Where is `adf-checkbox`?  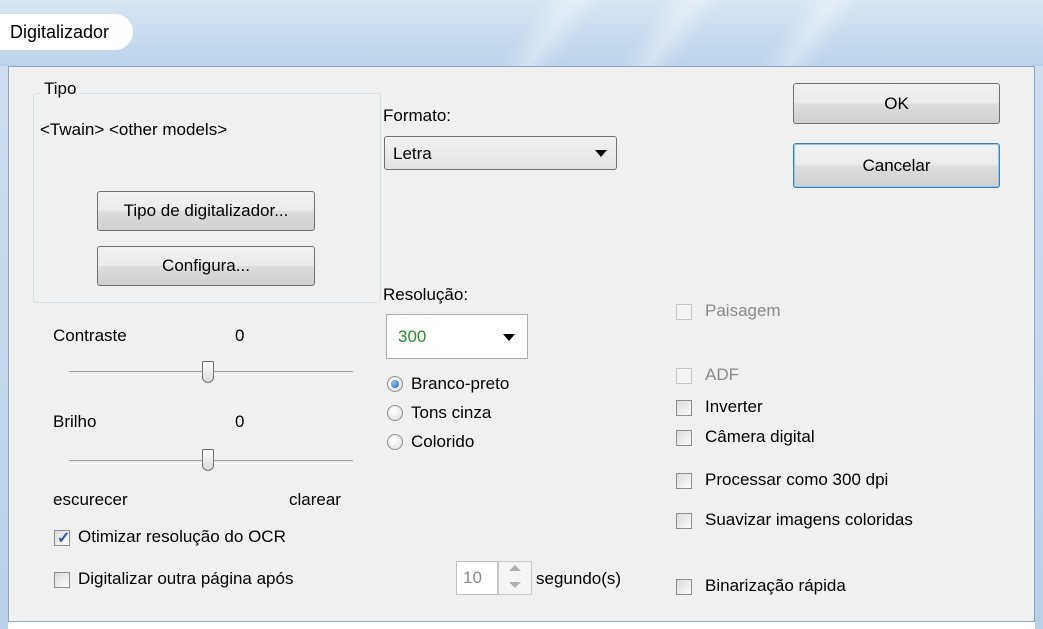
adf-checkbox is located at coordinates (684, 376).